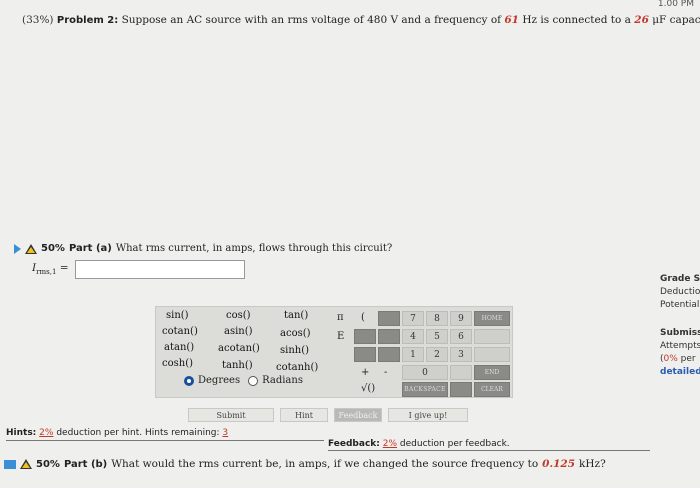  What do you see at coordinates (492, 372) in the screenshot?
I see `end-key: END` at bounding box center [492, 372].